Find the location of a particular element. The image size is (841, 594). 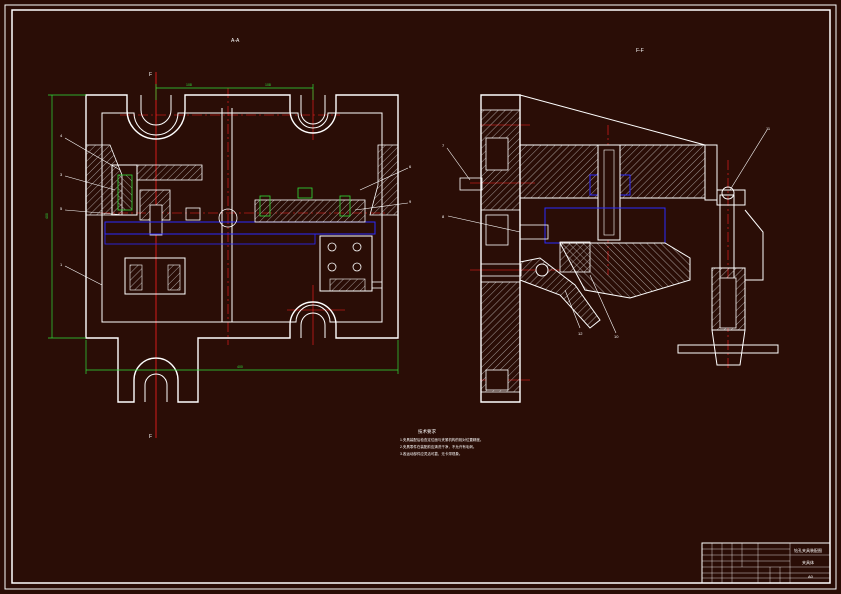

dim-top-right: 108 is located at coordinates (268, 85).